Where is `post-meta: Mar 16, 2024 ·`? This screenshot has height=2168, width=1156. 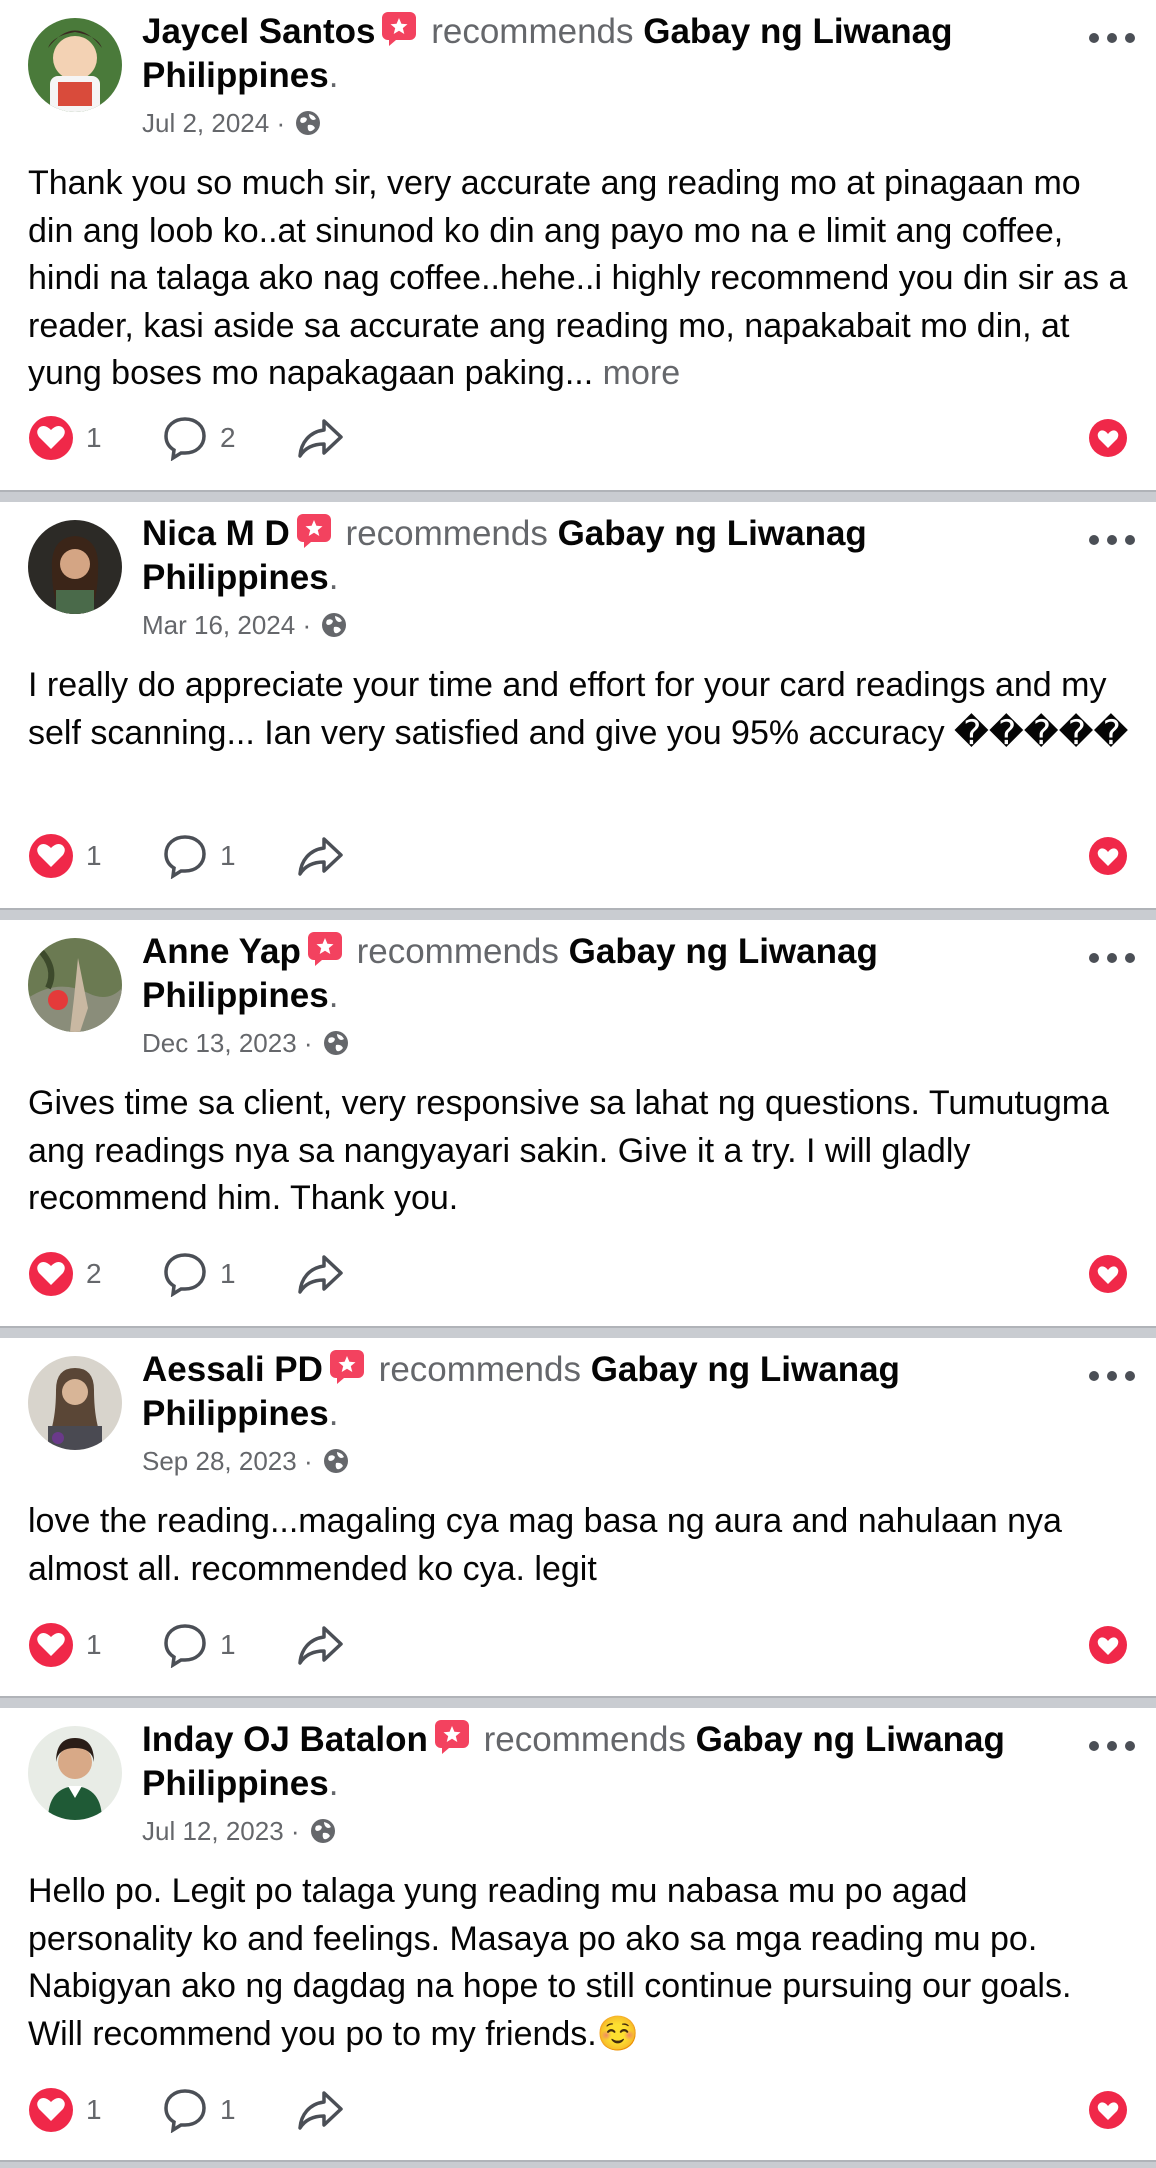 post-meta: Mar 16, 2024 · is located at coordinates (245, 625).